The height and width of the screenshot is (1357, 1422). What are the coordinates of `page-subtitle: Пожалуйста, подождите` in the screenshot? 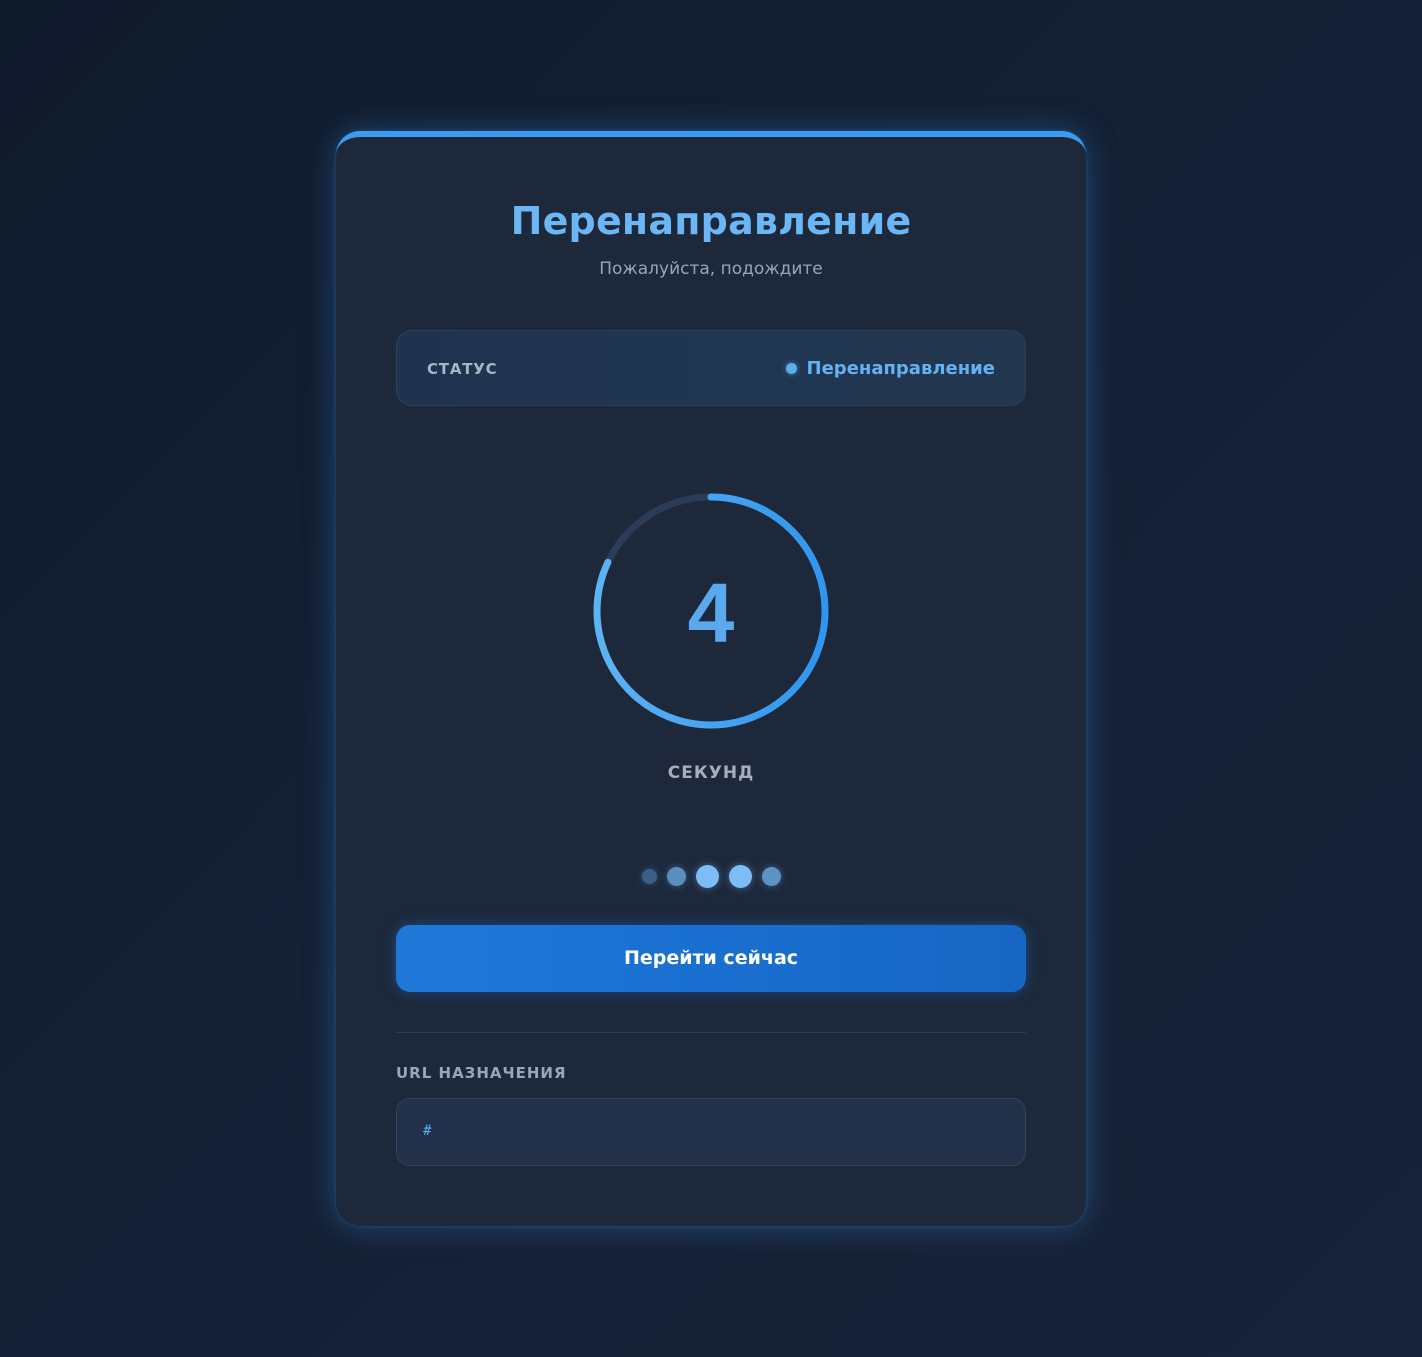 It's located at (711, 269).